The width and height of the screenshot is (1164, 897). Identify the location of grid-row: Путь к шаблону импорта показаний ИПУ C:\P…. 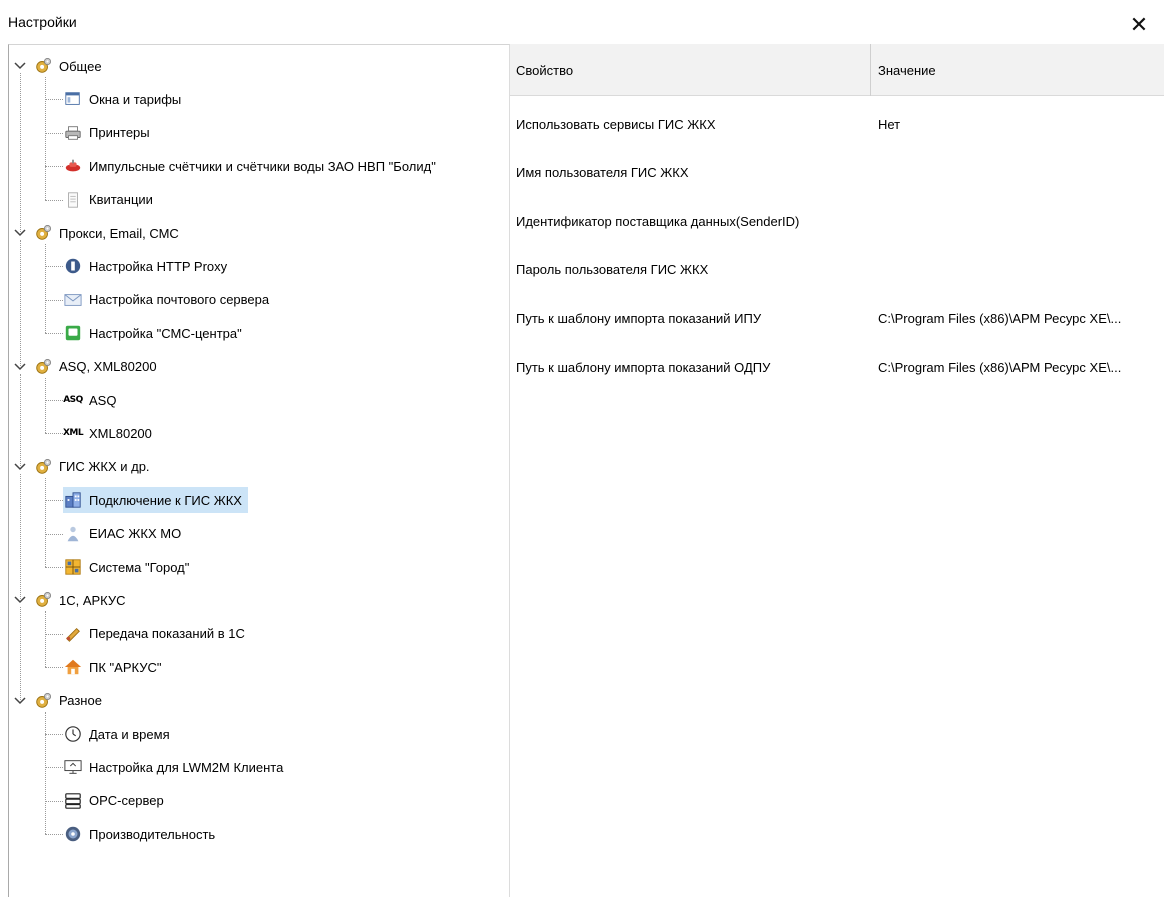
(837, 318).